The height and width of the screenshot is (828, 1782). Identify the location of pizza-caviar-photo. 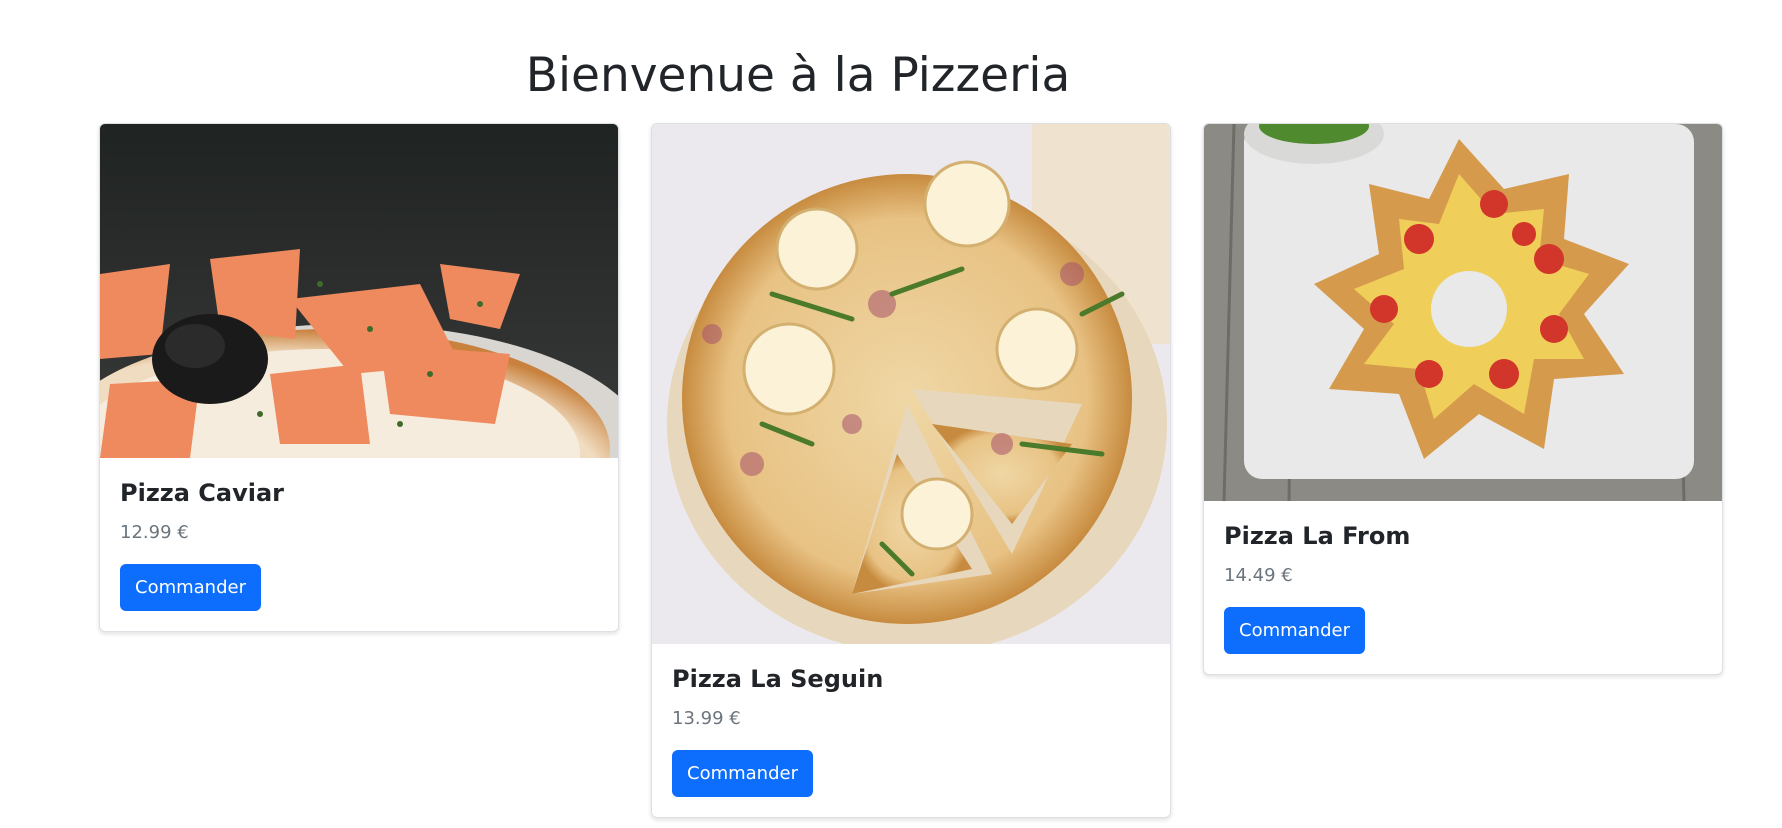
(359, 291).